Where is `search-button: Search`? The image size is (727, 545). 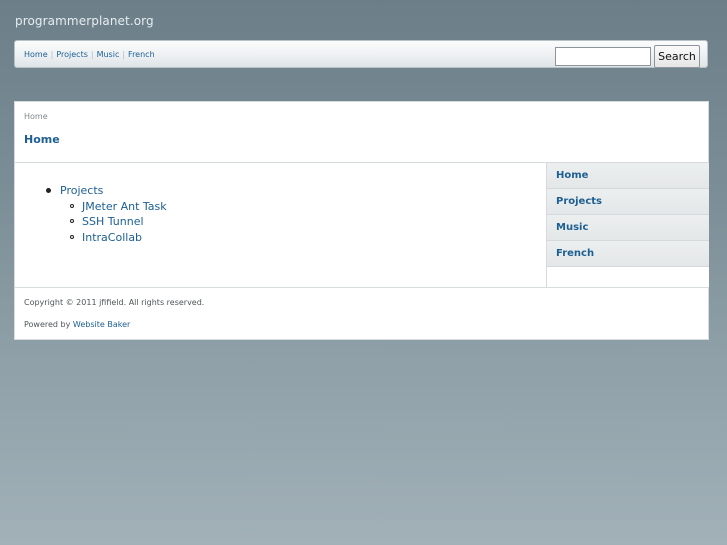 search-button: Search is located at coordinates (677, 56).